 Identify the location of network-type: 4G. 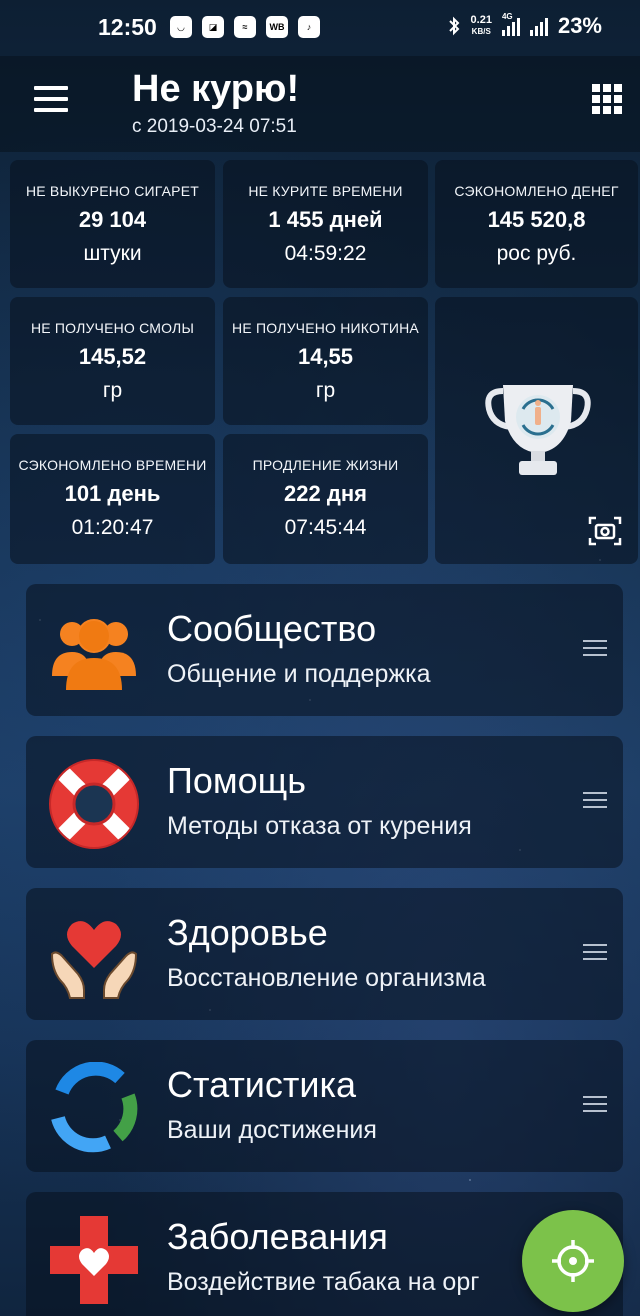
(507, 16).